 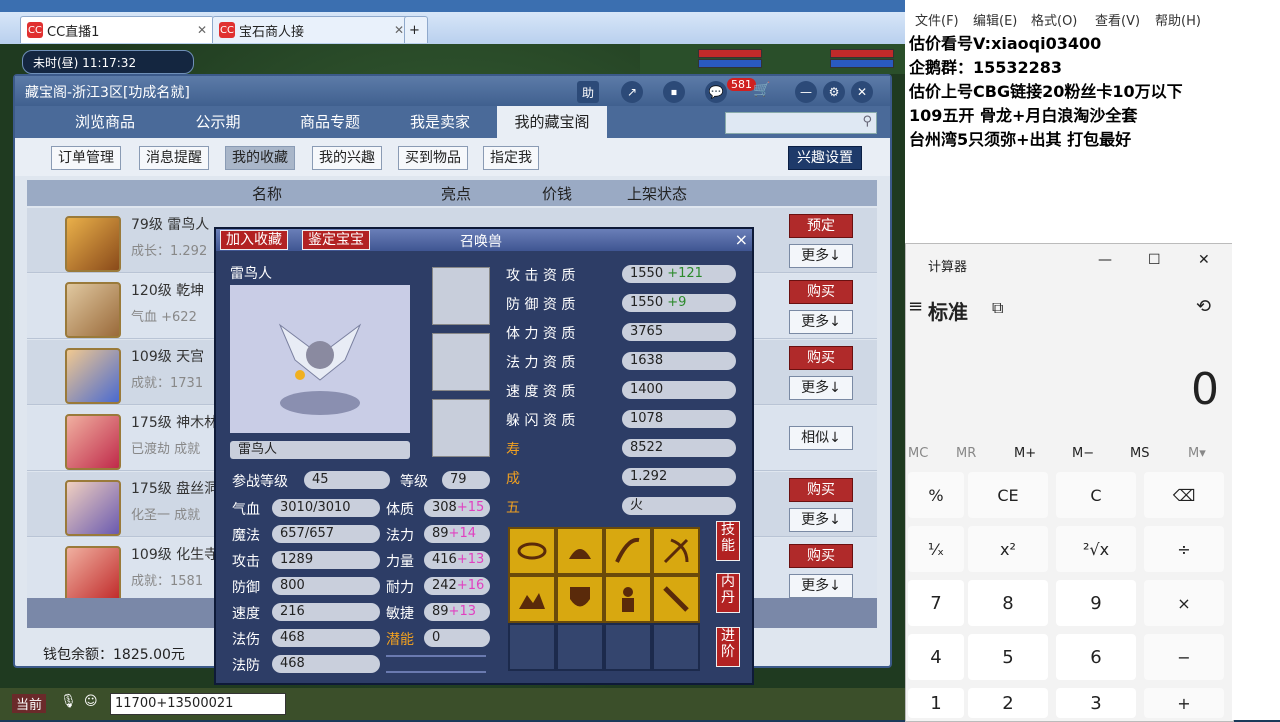 I want to click on notepad-line: 估价上号CBG链接20粉丝卡10万以下, so click(x=1046, y=91).